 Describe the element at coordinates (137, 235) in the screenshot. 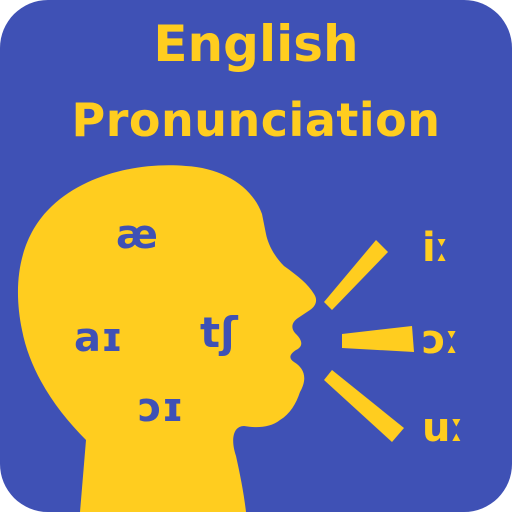

I see `phoneme-head-1: æ` at that location.